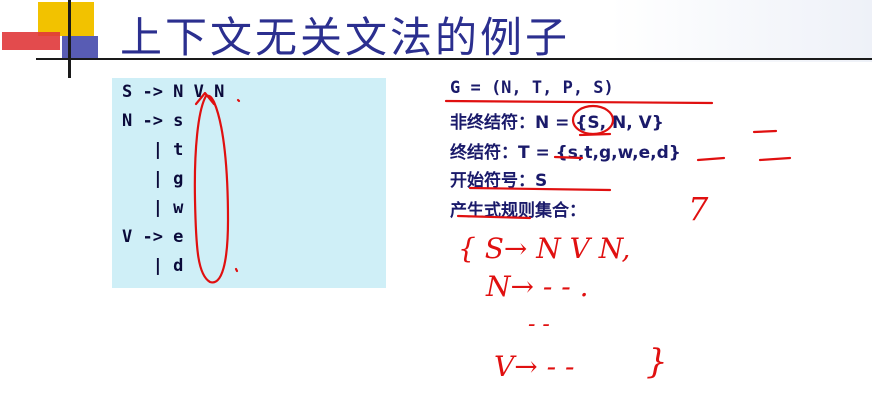 This screenshot has width=872, height=403. Describe the element at coordinates (66, 19) in the screenshot. I see `decor-yellow-square` at that location.